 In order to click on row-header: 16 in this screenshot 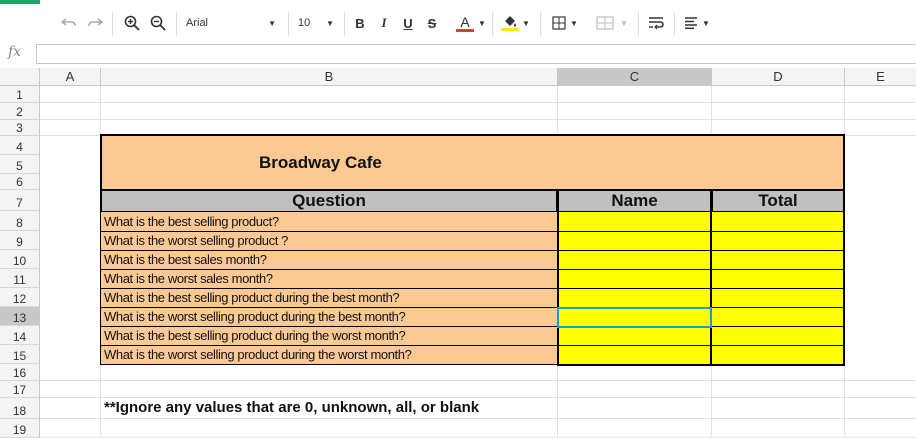, I will do `click(20, 372)`.